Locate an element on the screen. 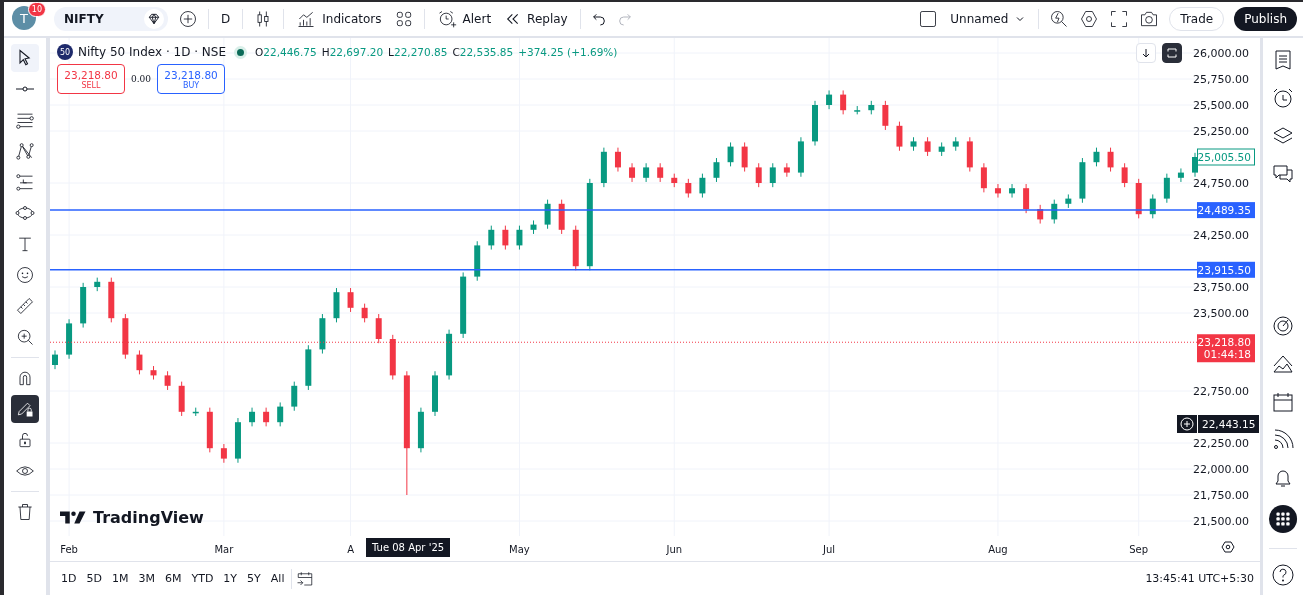  logo-icon is located at coordinates (73, 517).